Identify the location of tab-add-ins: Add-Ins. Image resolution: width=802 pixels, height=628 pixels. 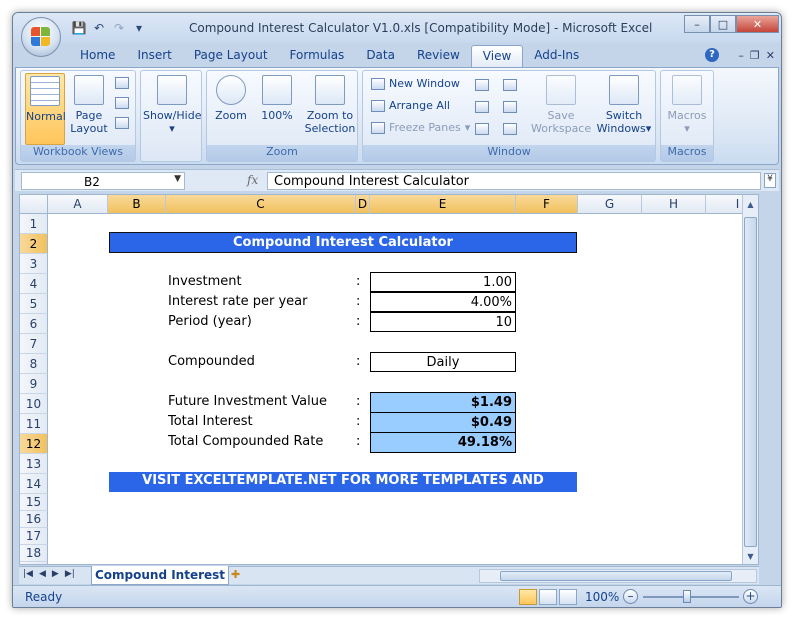
(556, 56).